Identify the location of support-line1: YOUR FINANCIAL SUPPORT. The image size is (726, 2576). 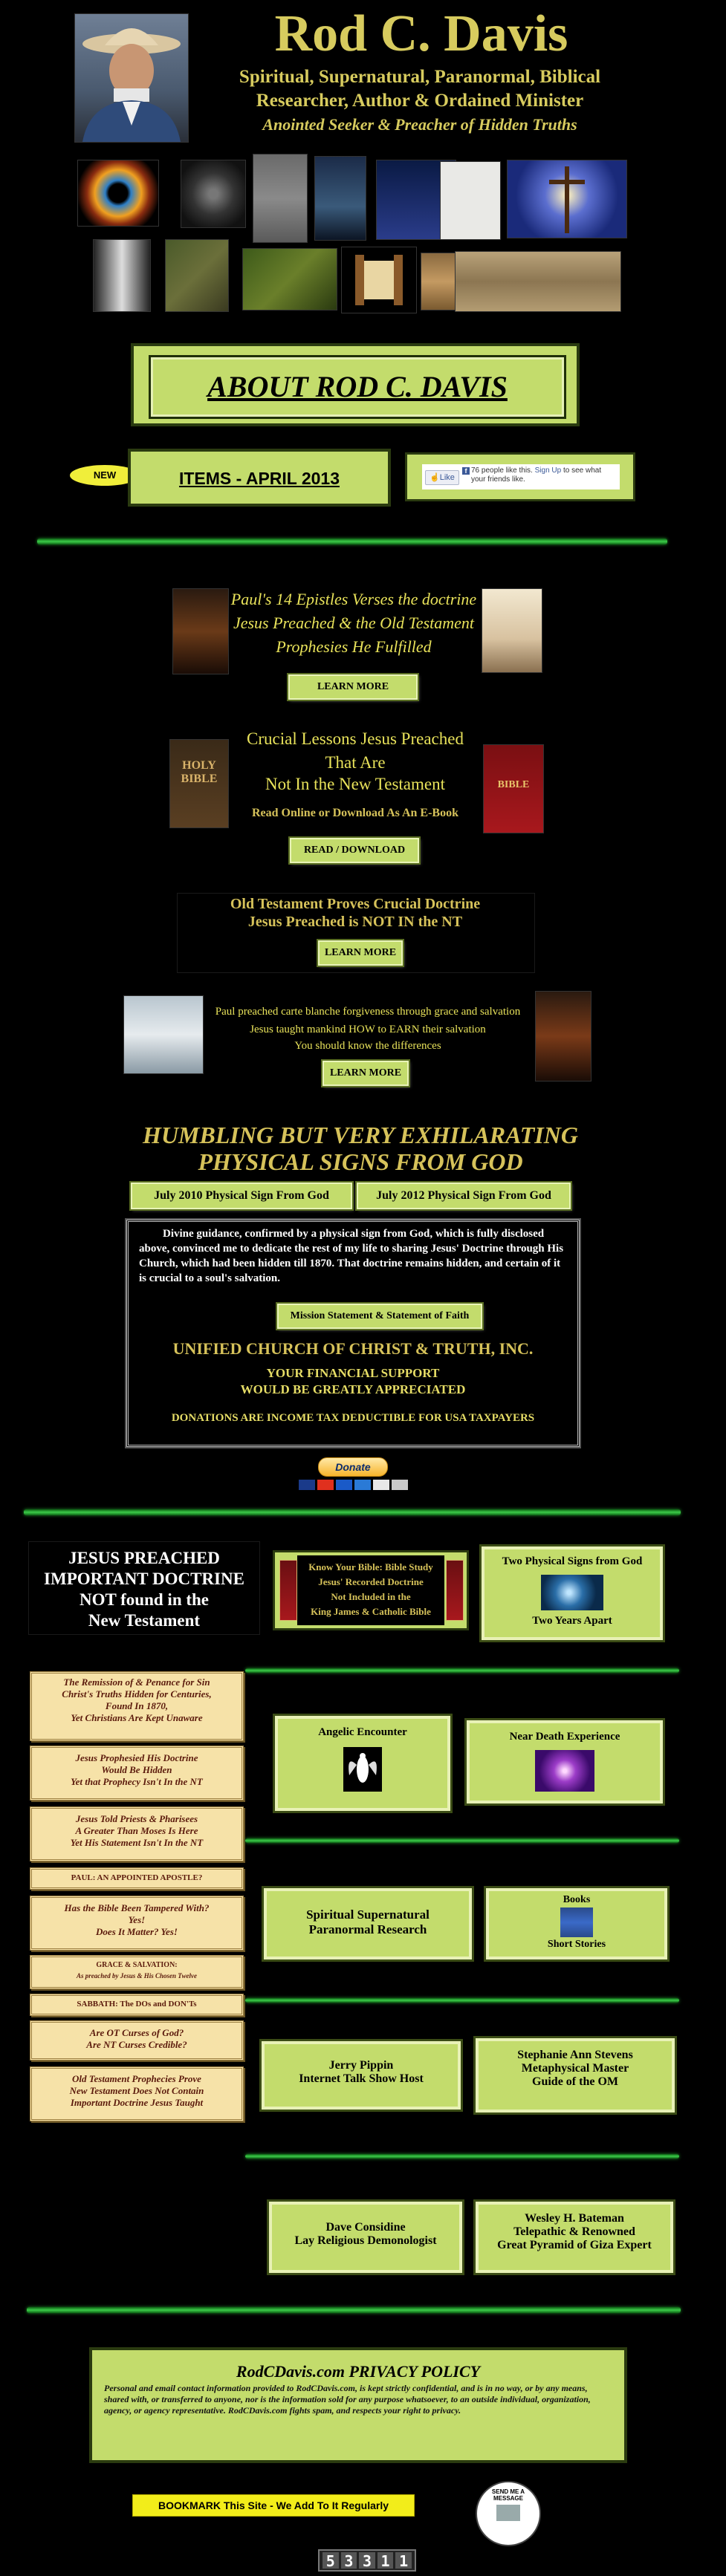
(353, 1373).